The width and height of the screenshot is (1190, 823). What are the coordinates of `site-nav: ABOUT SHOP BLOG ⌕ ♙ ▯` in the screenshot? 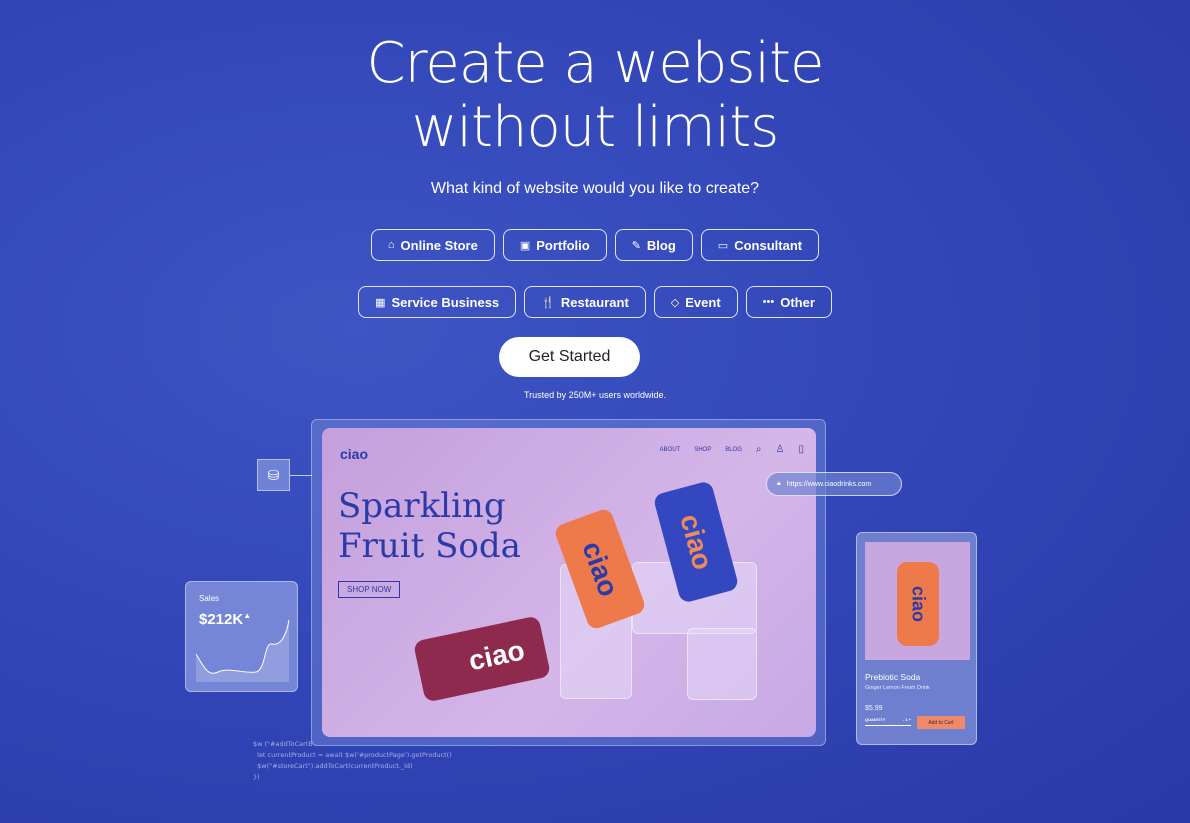 It's located at (732, 449).